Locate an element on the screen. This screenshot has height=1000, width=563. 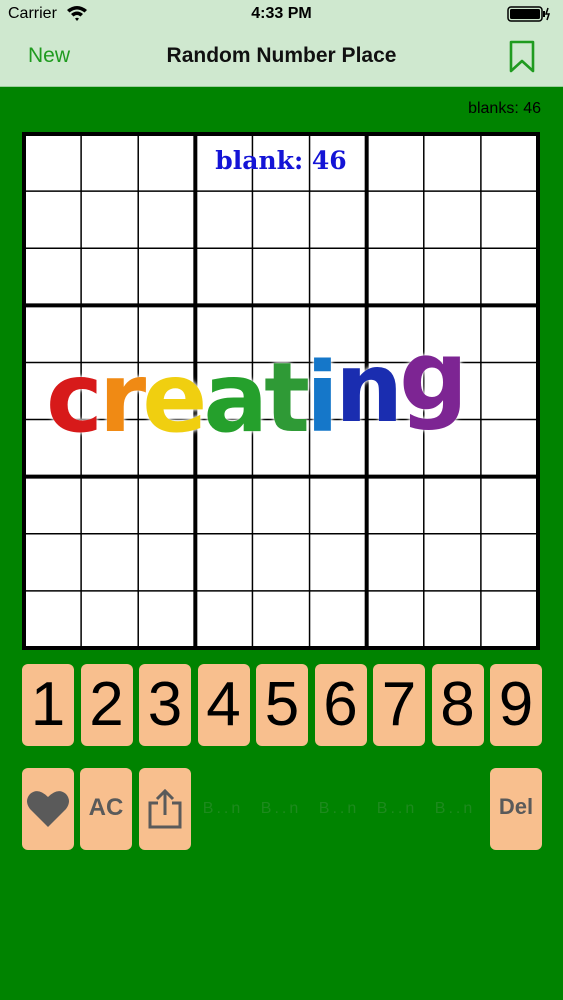
number-keypad: 123456789 is located at coordinates (282, 705).